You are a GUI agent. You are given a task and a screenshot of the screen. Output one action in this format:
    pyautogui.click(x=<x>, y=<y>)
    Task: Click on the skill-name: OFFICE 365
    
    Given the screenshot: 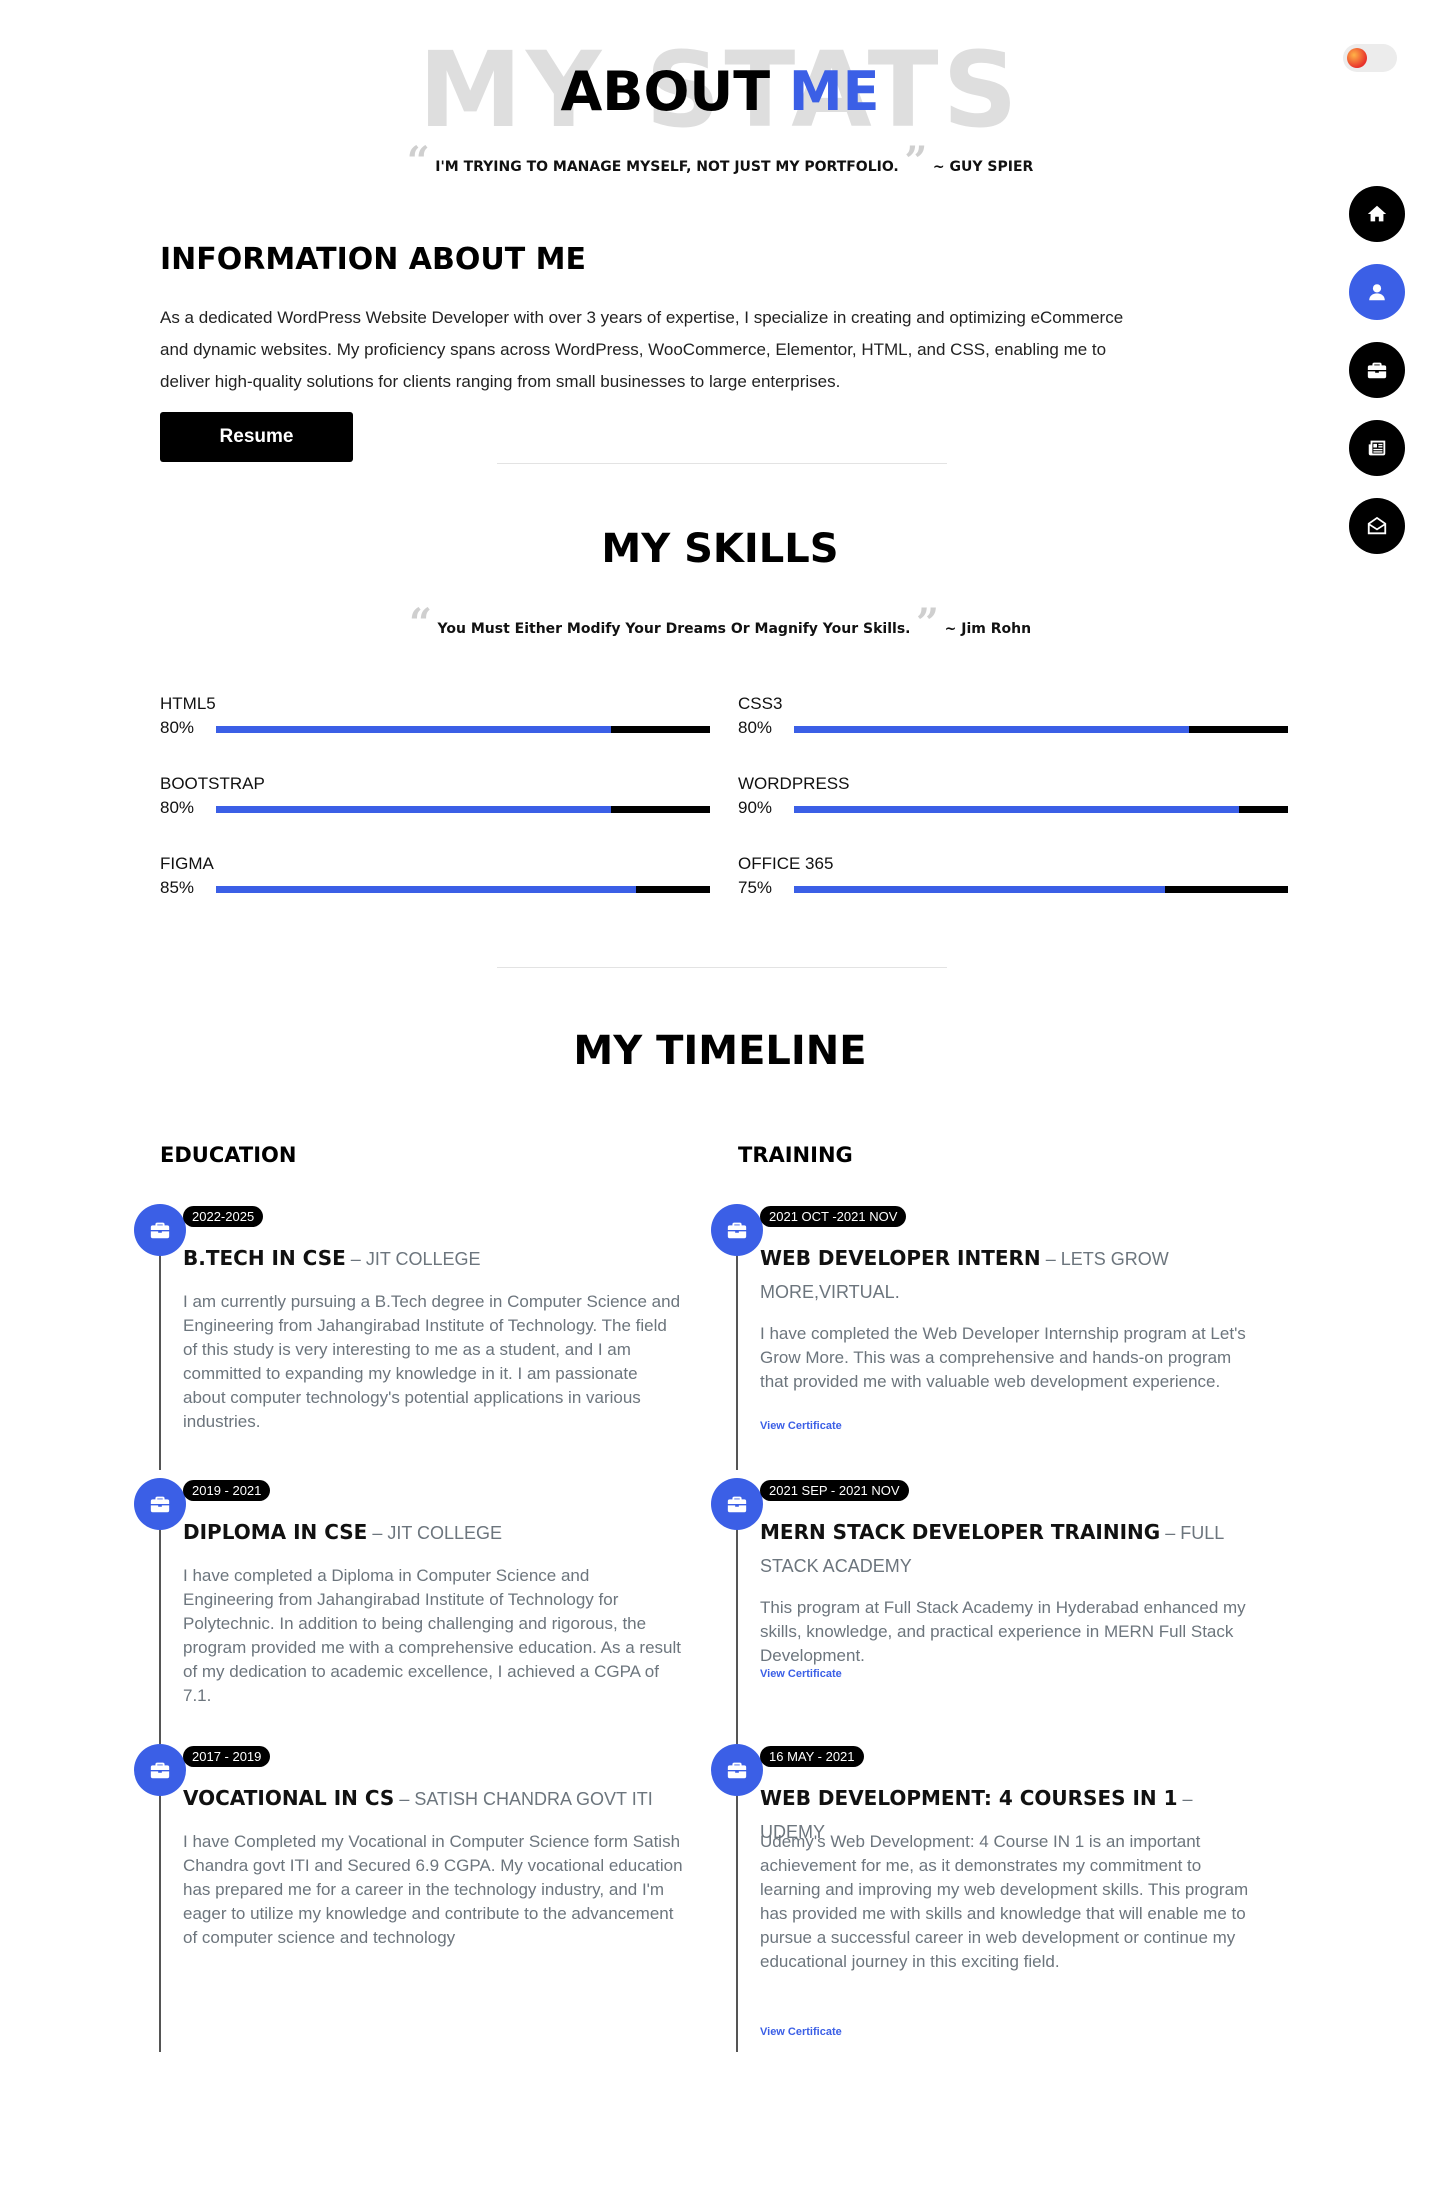 What is the action you would take?
    pyautogui.click(x=786, y=863)
    